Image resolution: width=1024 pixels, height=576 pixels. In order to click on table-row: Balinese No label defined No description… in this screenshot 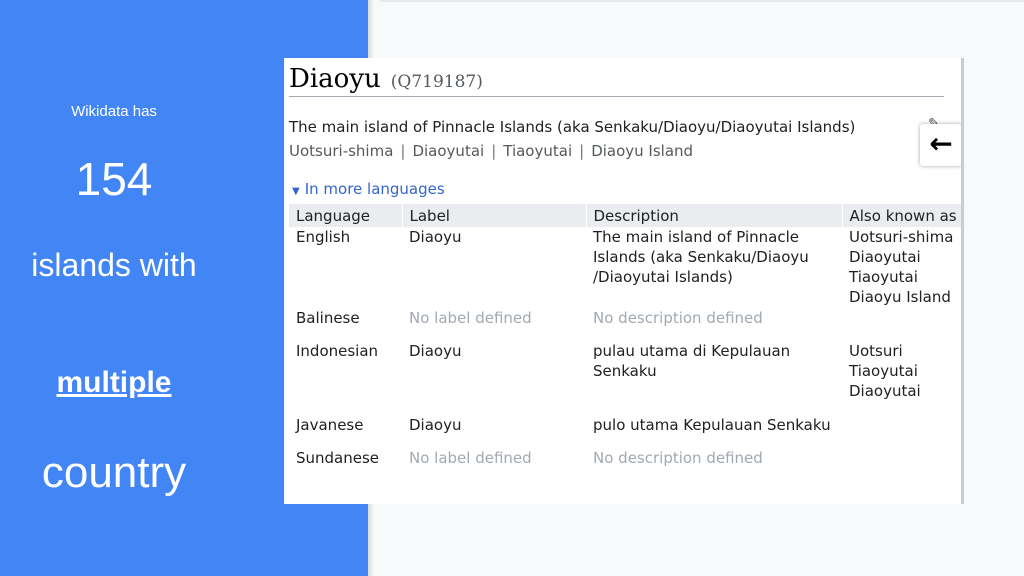, I will do `click(626, 324)`.